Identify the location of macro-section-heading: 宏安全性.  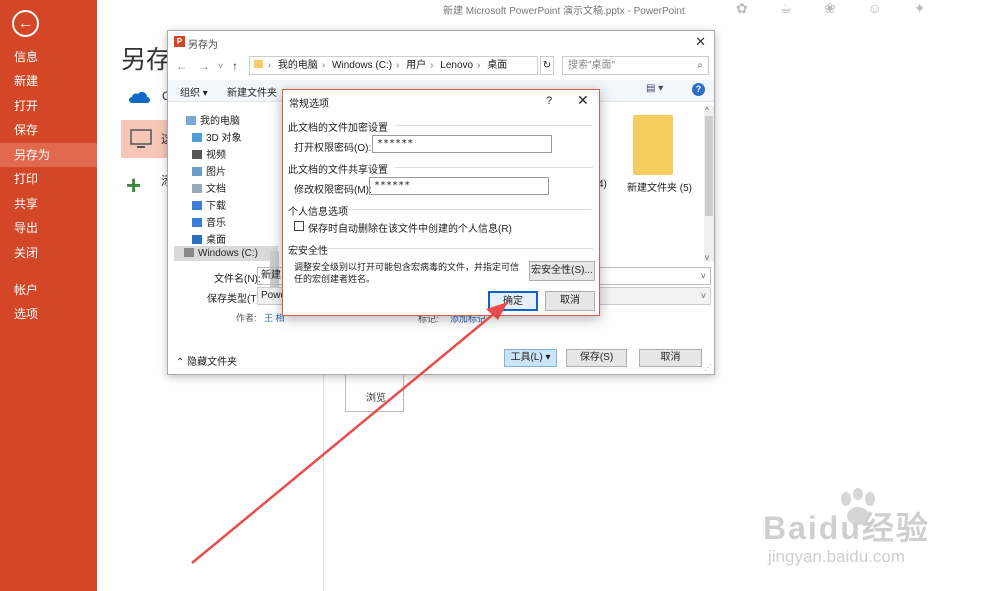
(308, 251).